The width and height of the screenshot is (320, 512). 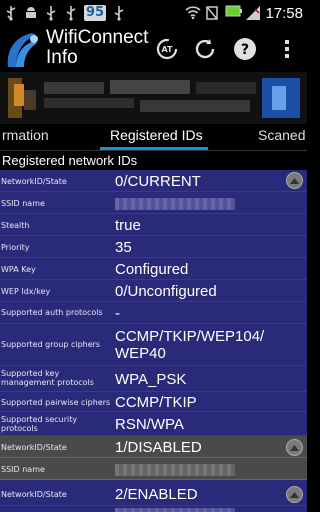 I want to click on list-item: NetworkID/State 2/ENABLED, so click(x=153, y=494).